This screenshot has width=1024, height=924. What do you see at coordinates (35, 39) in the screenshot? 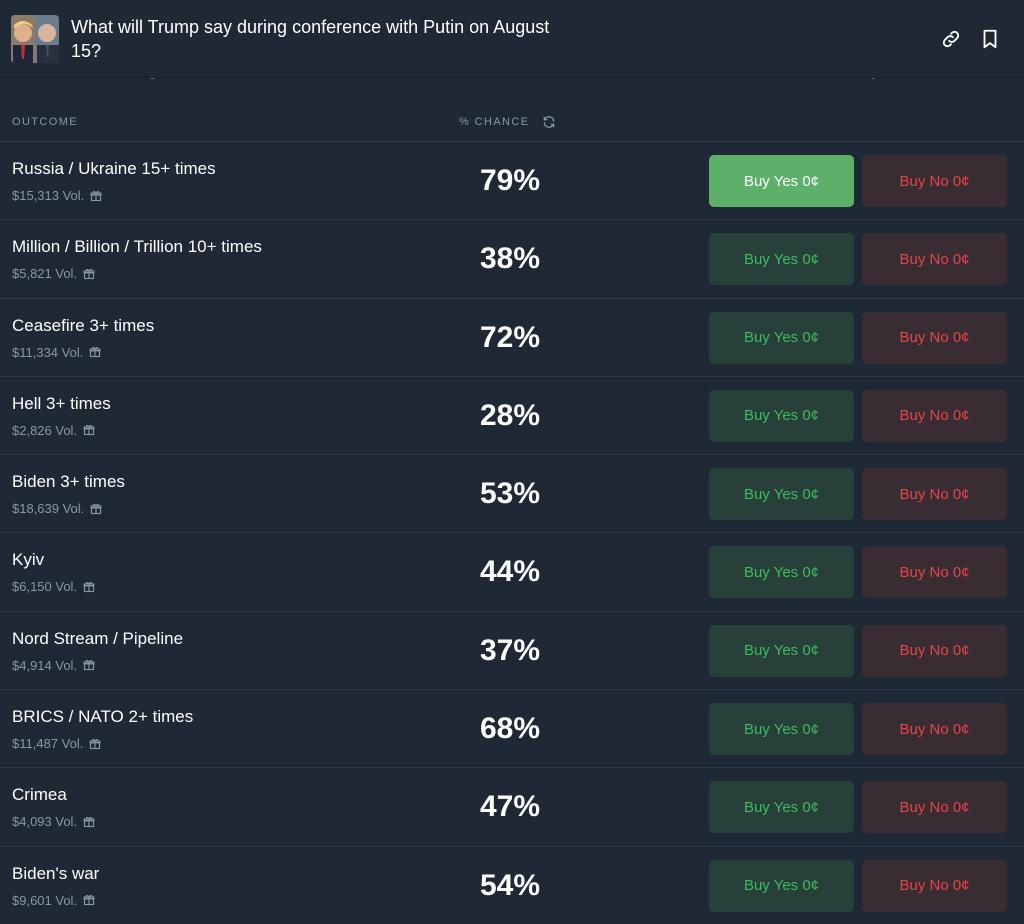
I see `market-thumbnail` at bounding box center [35, 39].